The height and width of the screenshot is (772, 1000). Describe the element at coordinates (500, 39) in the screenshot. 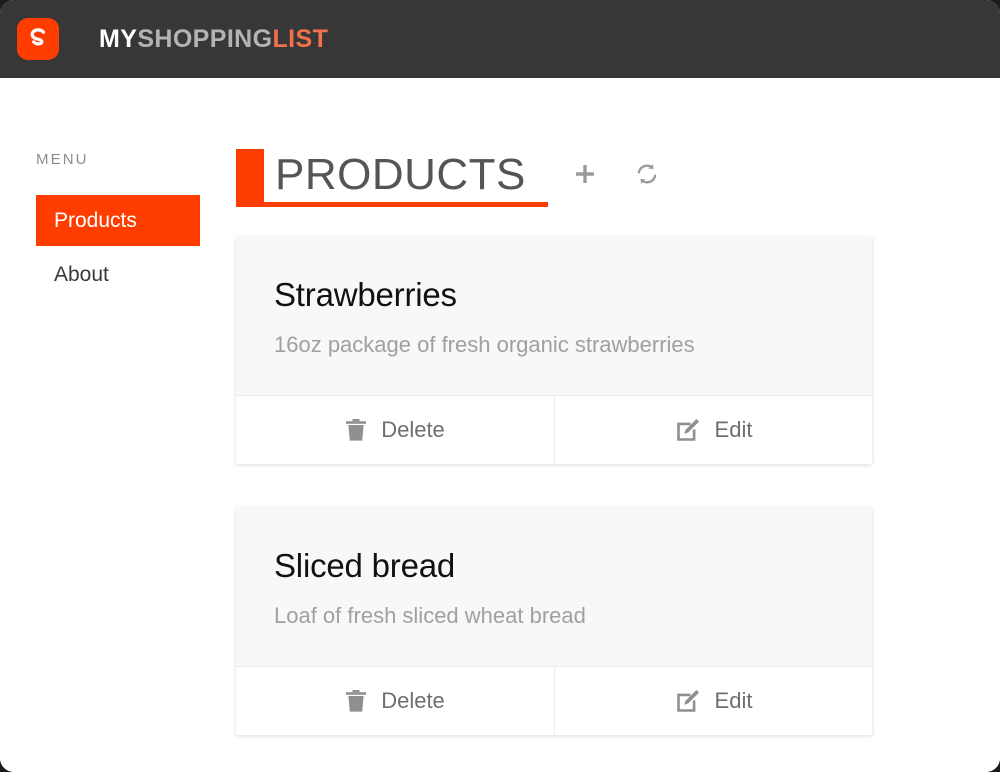

I see `app-header: MYSHOPPINGLIST` at that location.